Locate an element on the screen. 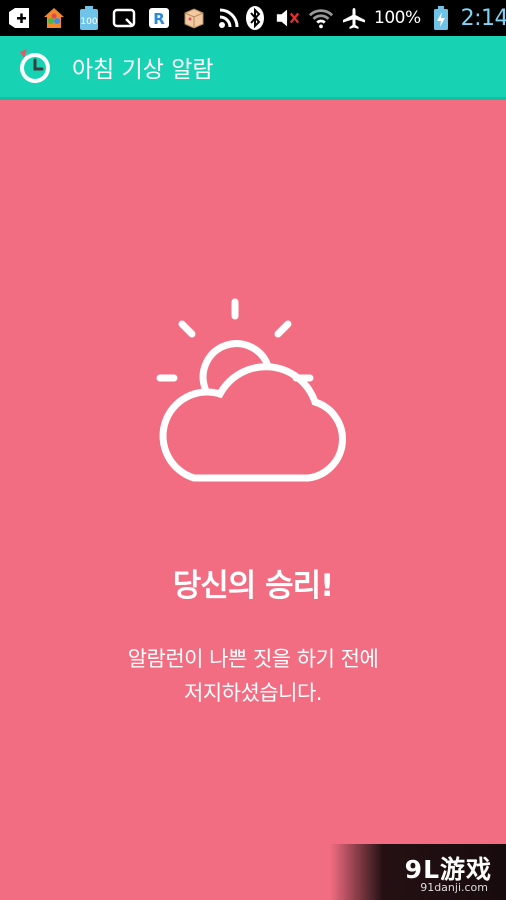 This screenshot has height=900, width=506. partly-cloudy-icon is located at coordinates (253, 396).